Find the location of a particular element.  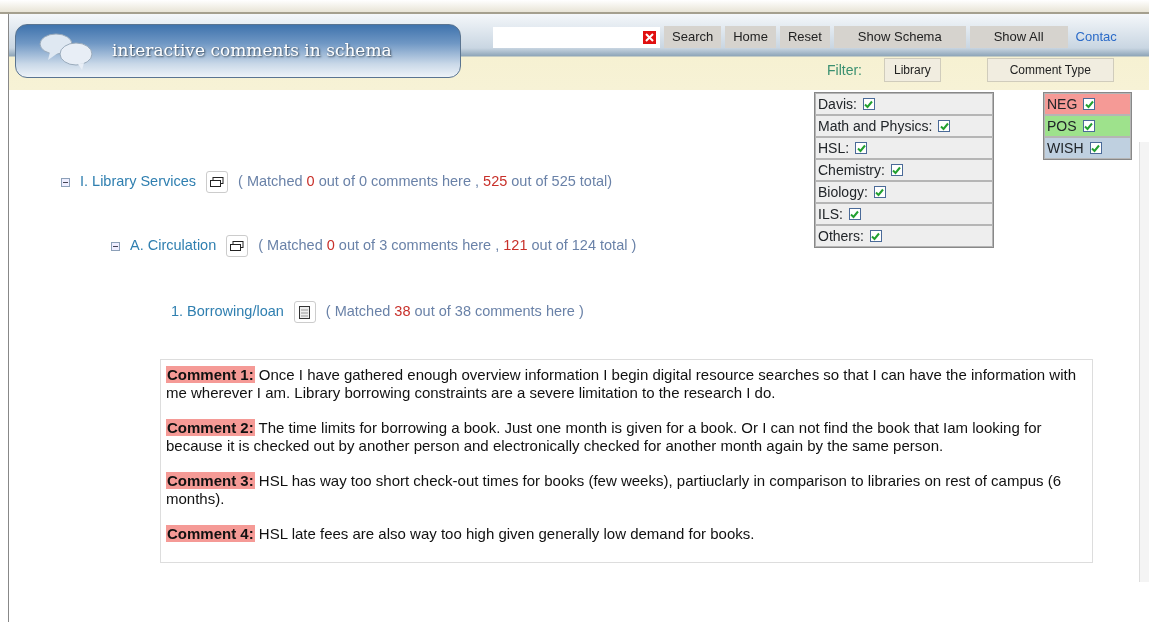

filter-label: Filter: is located at coordinates (844, 70).